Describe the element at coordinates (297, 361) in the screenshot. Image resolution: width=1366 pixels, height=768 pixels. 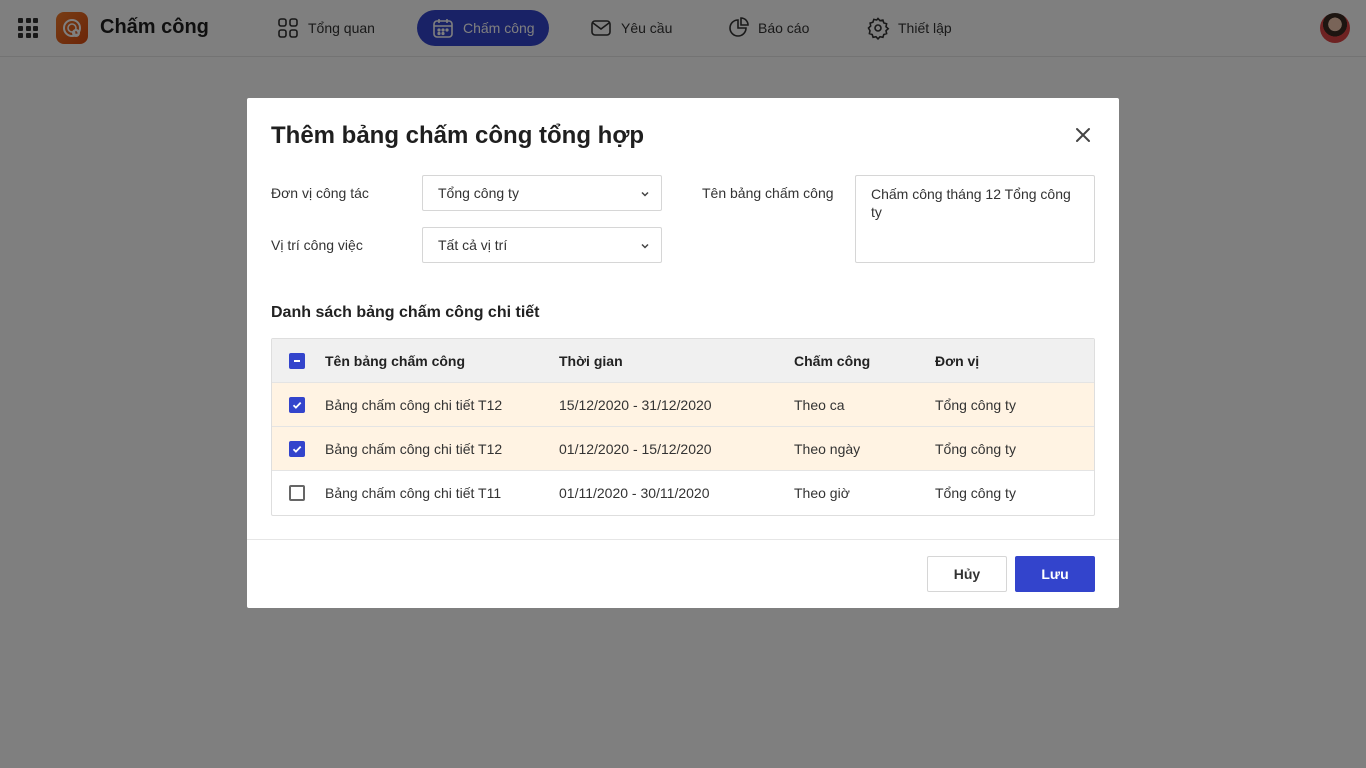
I see `select-all-checkbox` at that location.